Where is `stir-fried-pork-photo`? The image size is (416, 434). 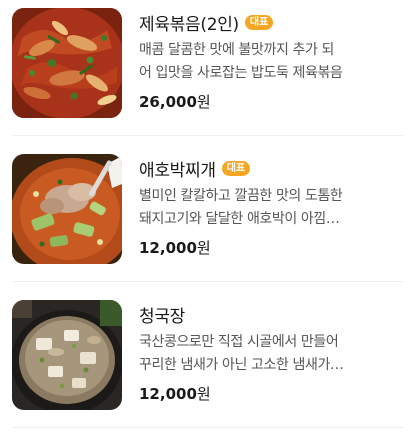
stir-fried-pork-photo is located at coordinates (67, 63).